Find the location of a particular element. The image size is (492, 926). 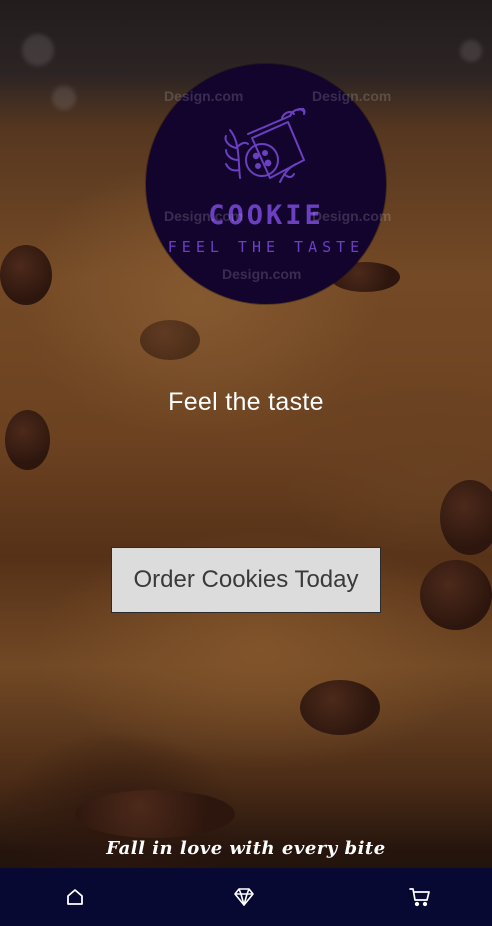

cart-icon is located at coordinates (419, 897).